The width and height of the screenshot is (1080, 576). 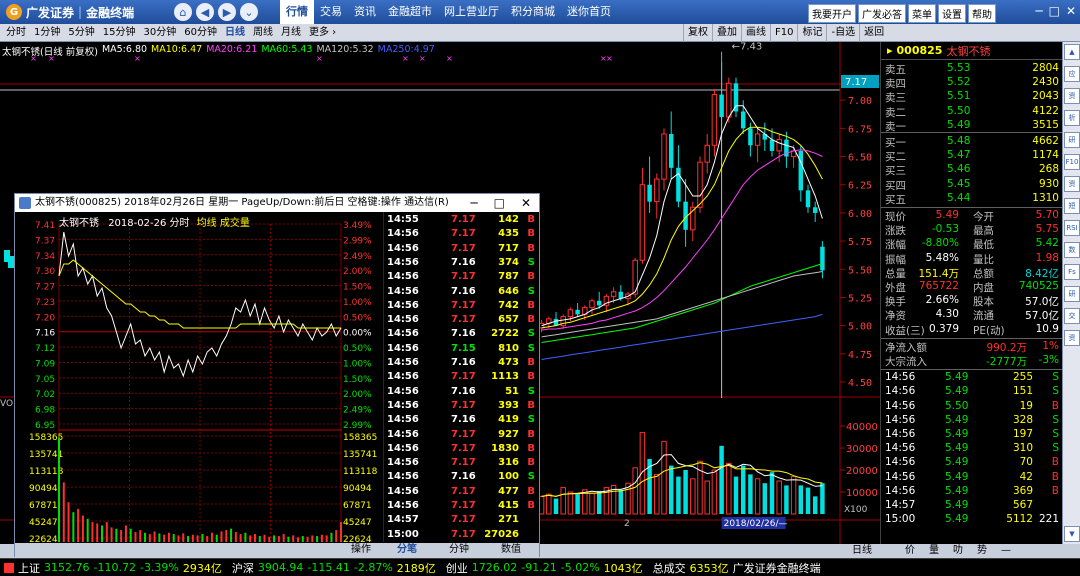 I want to click on ticker-item: 3904.94, so click(x=281, y=567).